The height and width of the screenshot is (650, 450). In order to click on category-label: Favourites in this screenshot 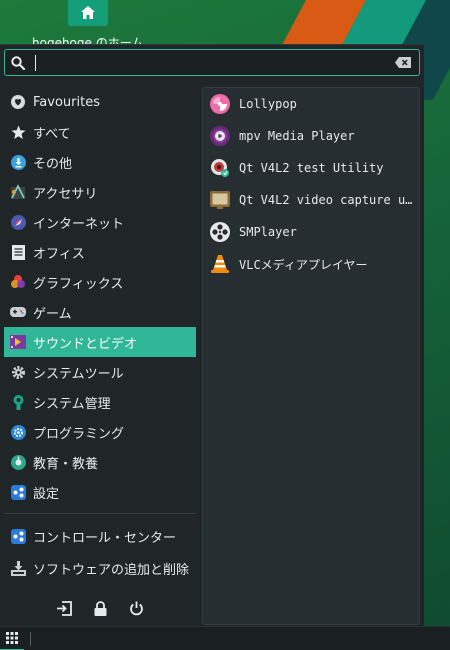, I will do `click(66, 102)`.